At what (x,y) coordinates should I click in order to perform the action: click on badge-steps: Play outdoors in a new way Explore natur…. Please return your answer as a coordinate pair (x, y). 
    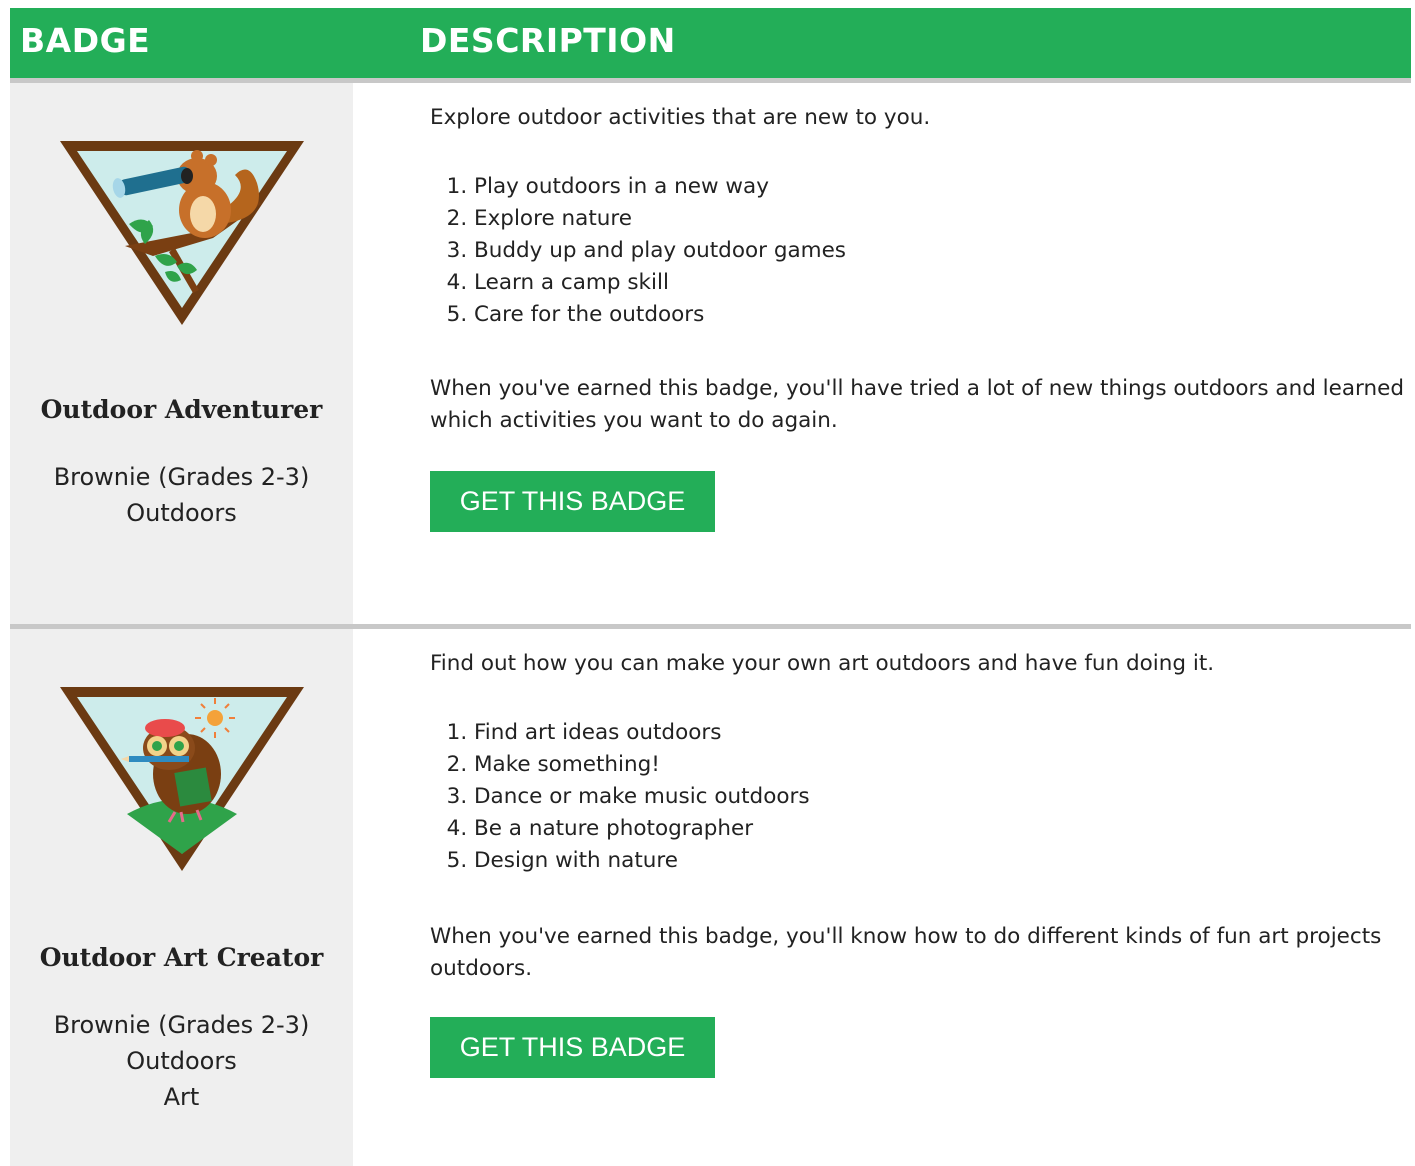
    Looking at the image, I should click on (638, 251).